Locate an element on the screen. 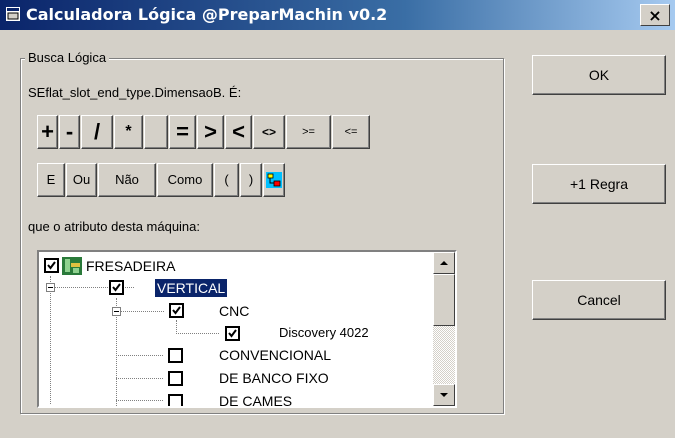  greater-than-button: > is located at coordinates (210, 132).